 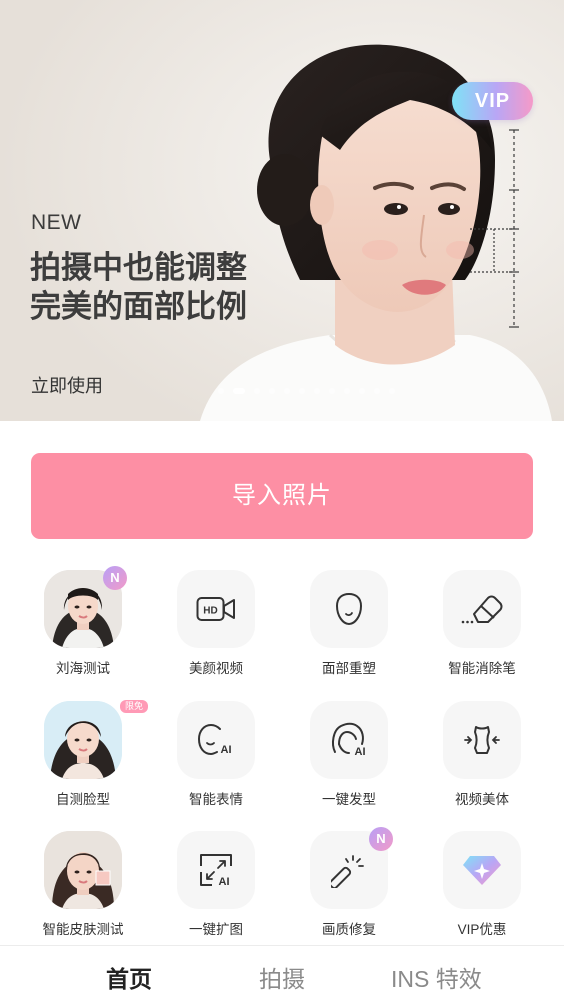 I want to click on body-shape-icon, so click(x=482, y=740).